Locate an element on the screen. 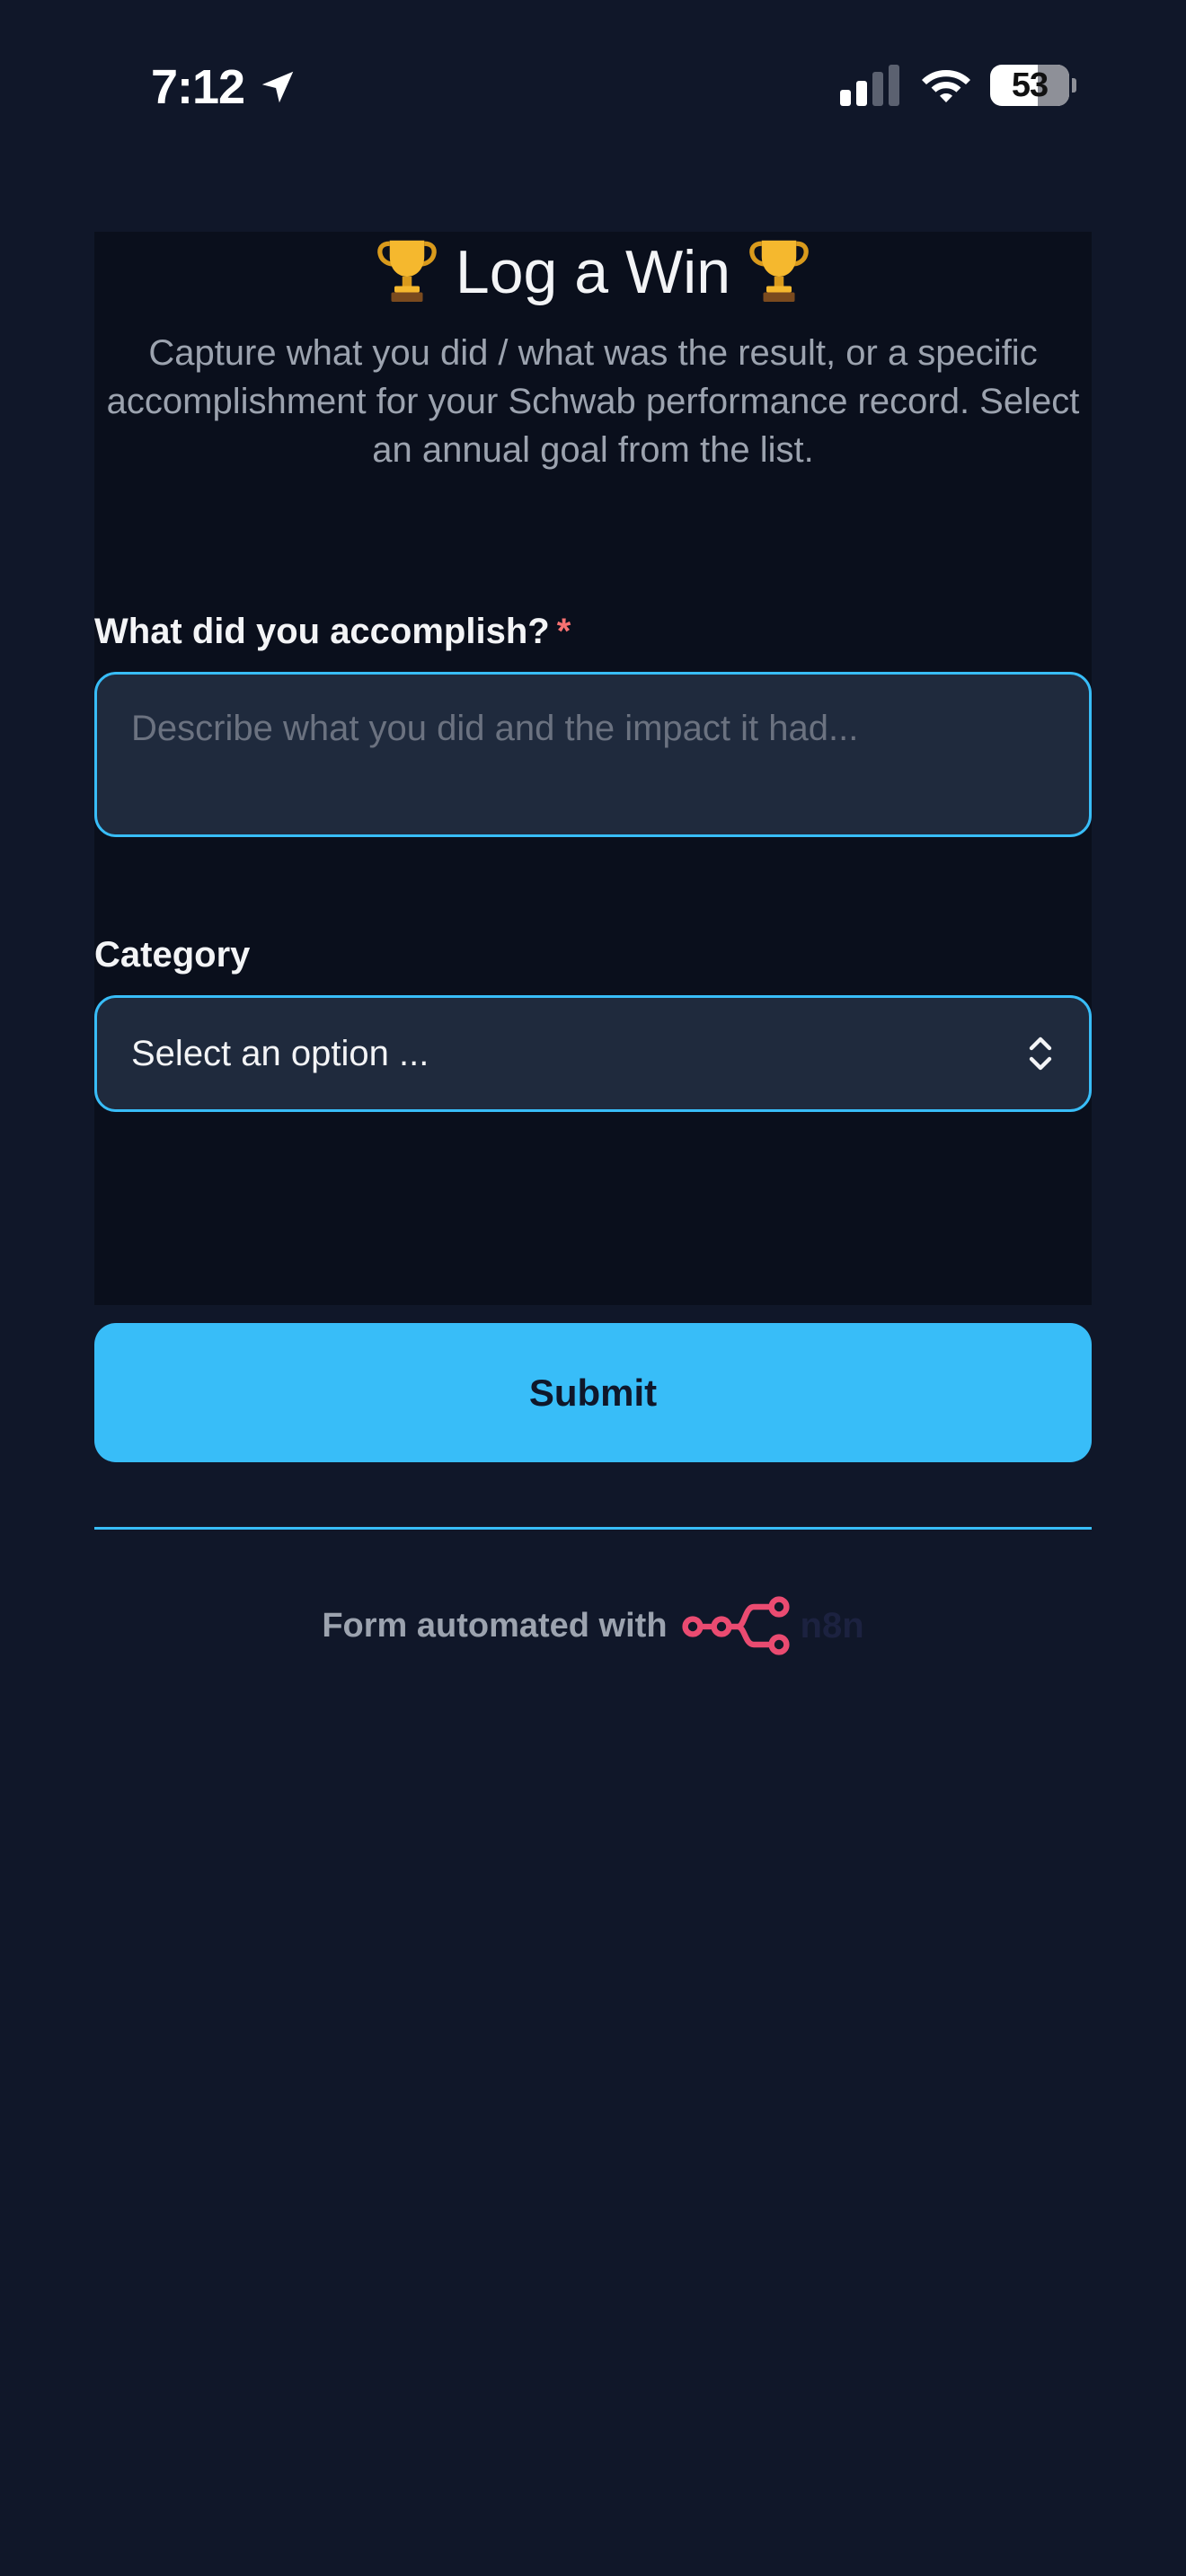 The width and height of the screenshot is (1186, 2576). category-label: Category is located at coordinates (172, 955).